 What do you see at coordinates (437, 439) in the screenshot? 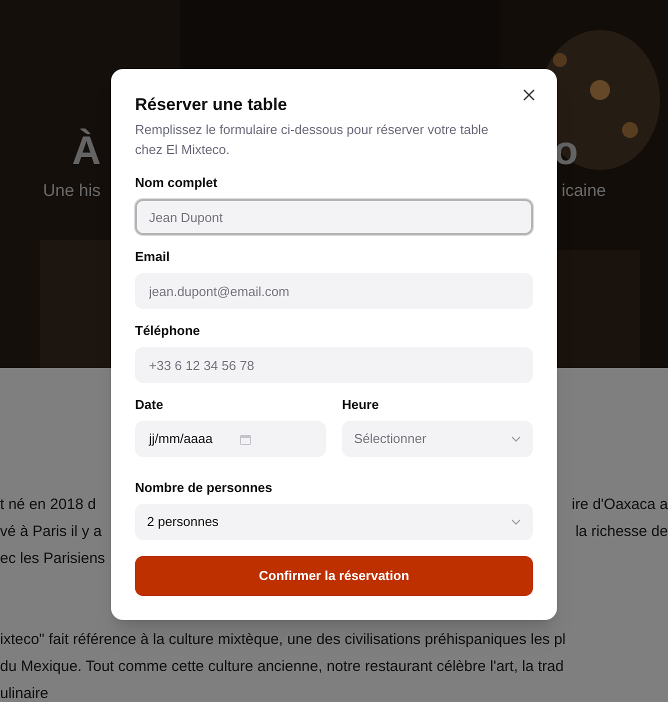
I see `select-field: Sélectionner` at bounding box center [437, 439].